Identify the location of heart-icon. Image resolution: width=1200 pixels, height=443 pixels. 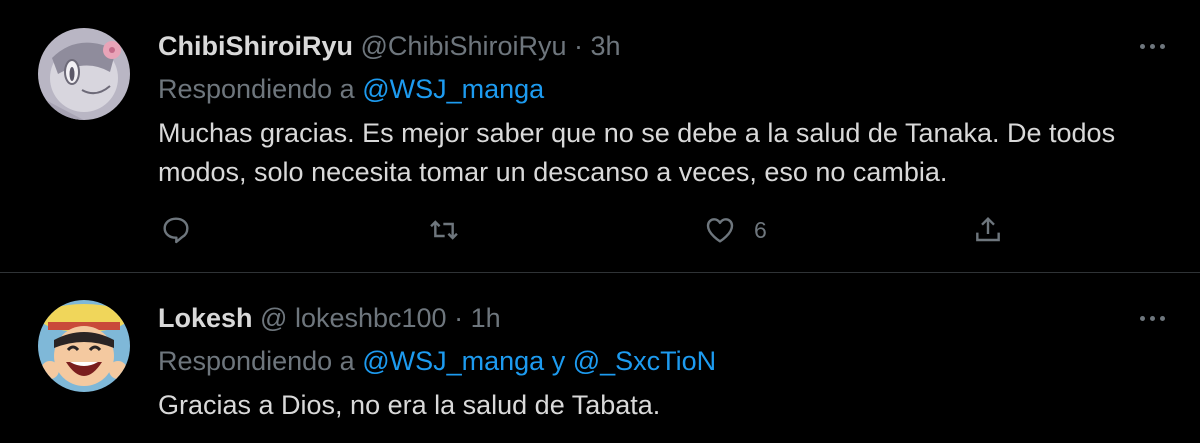
(720, 230).